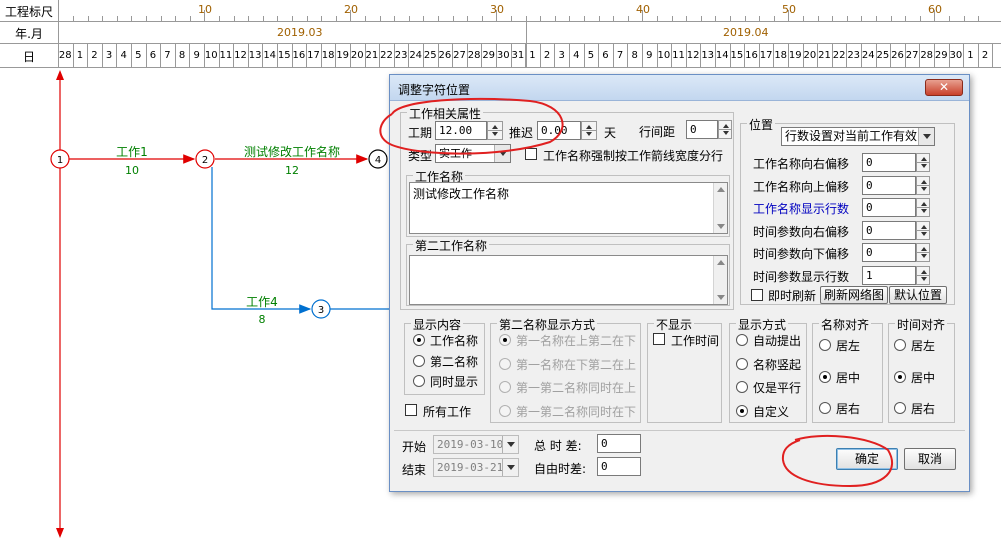 Image resolution: width=1001 pixels, height=540 pixels. Describe the element at coordinates (547, 324) in the screenshot. I see `second-name-mode-title: 第二名称显示方式` at that location.